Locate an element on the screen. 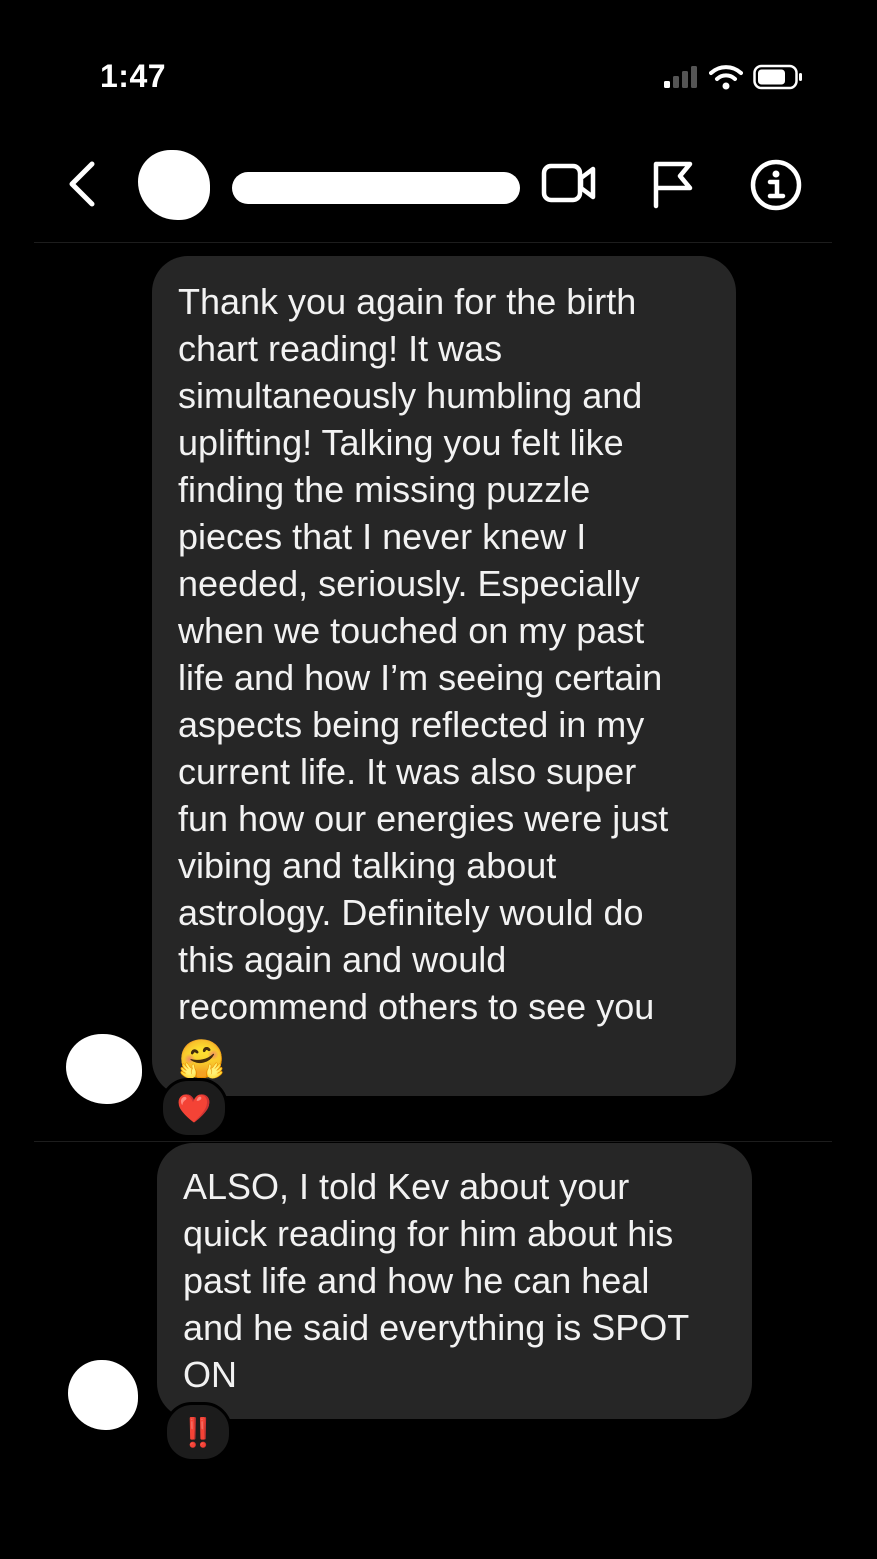  heart-reaction: ❤️ is located at coordinates (194, 1108).